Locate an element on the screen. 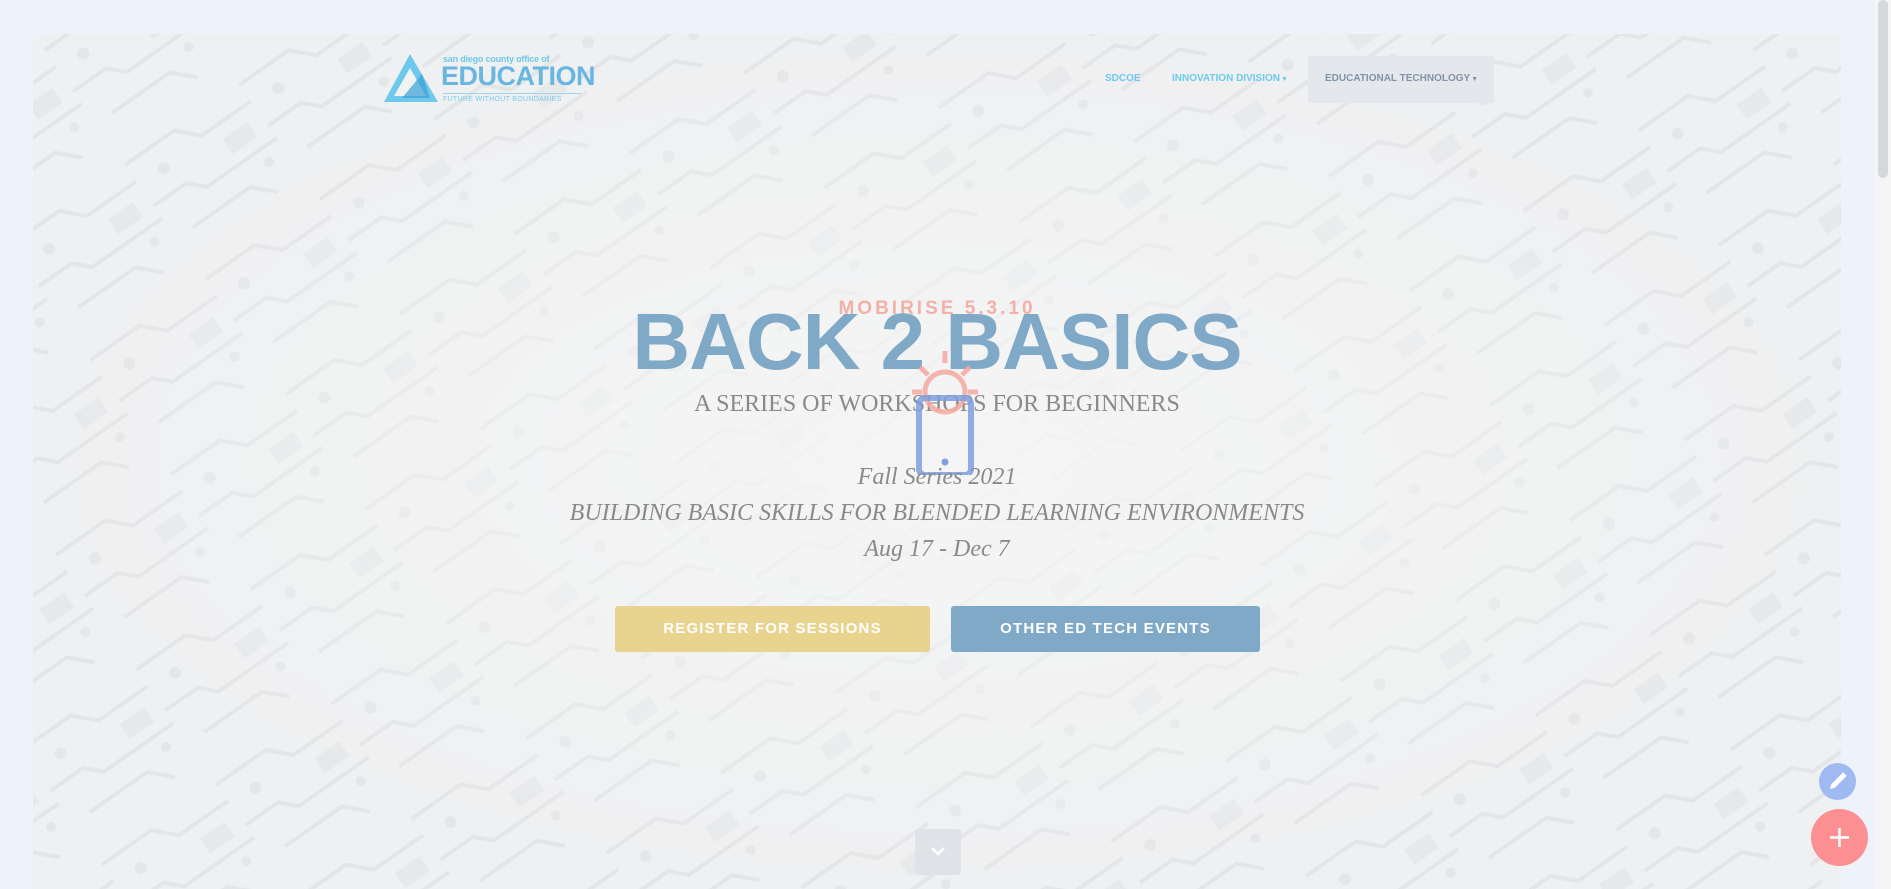 This screenshot has width=1891, height=889. nav-sdcoe: SDCOE is located at coordinates (1123, 78).